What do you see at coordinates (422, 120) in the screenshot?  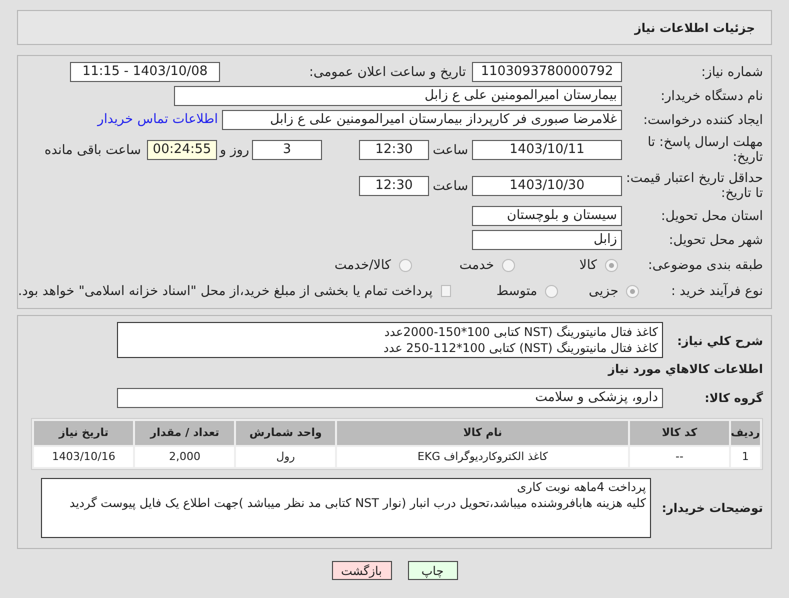 I see `text-field: غلامرضا صبوری فر کارپرداز بیمارستان امیرالمومنین علی ع زابل` at bounding box center [422, 120].